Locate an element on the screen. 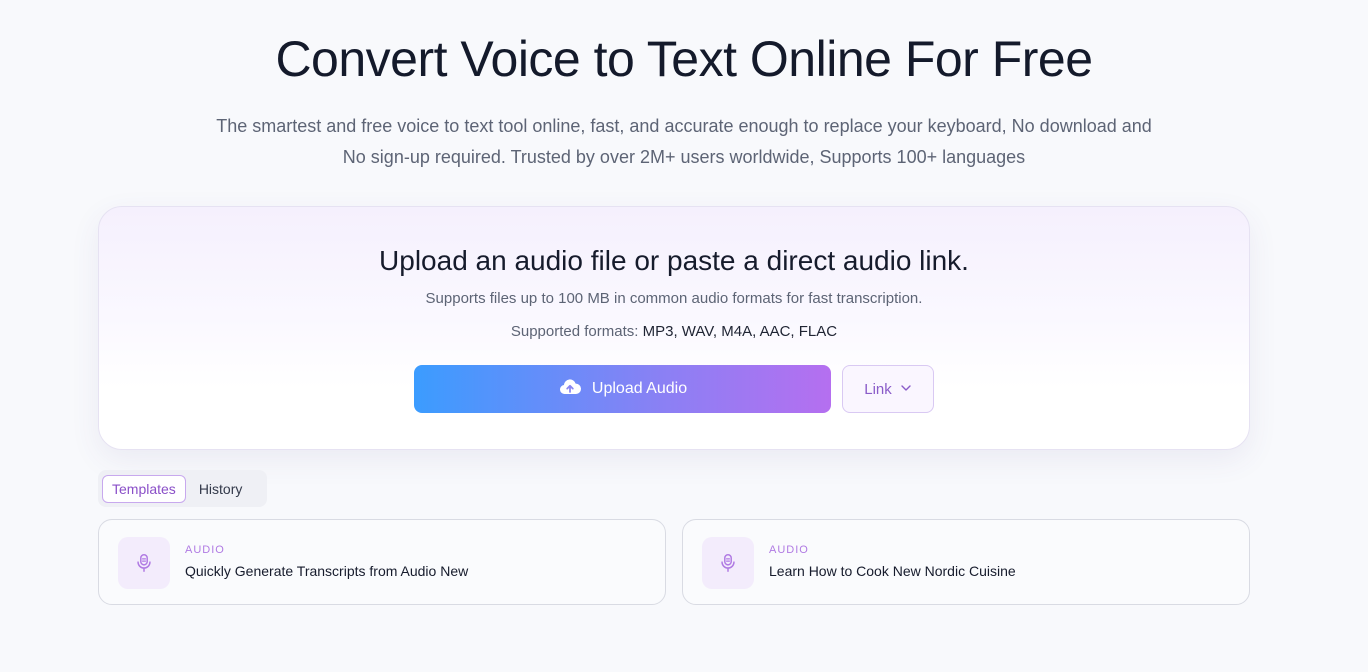 The width and height of the screenshot is (1368, 672). tab-bar: Templates History is located at coordinates (182, 488).